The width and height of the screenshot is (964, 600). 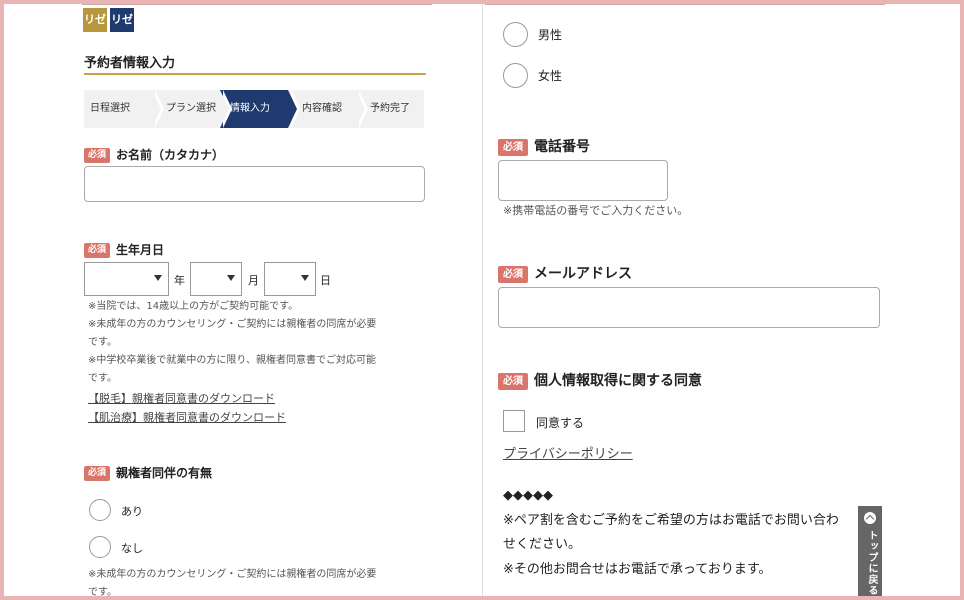 I want to click on download-skin-treatment-consent: 【肌治療】親権者同意書のダウンロード, so click(x=187, y=417).